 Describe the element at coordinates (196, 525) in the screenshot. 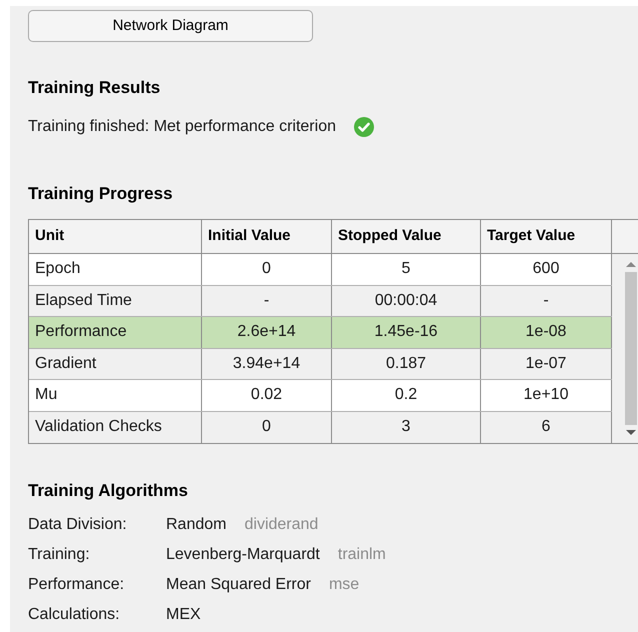

I see `algorithm-value: Random` at that location.